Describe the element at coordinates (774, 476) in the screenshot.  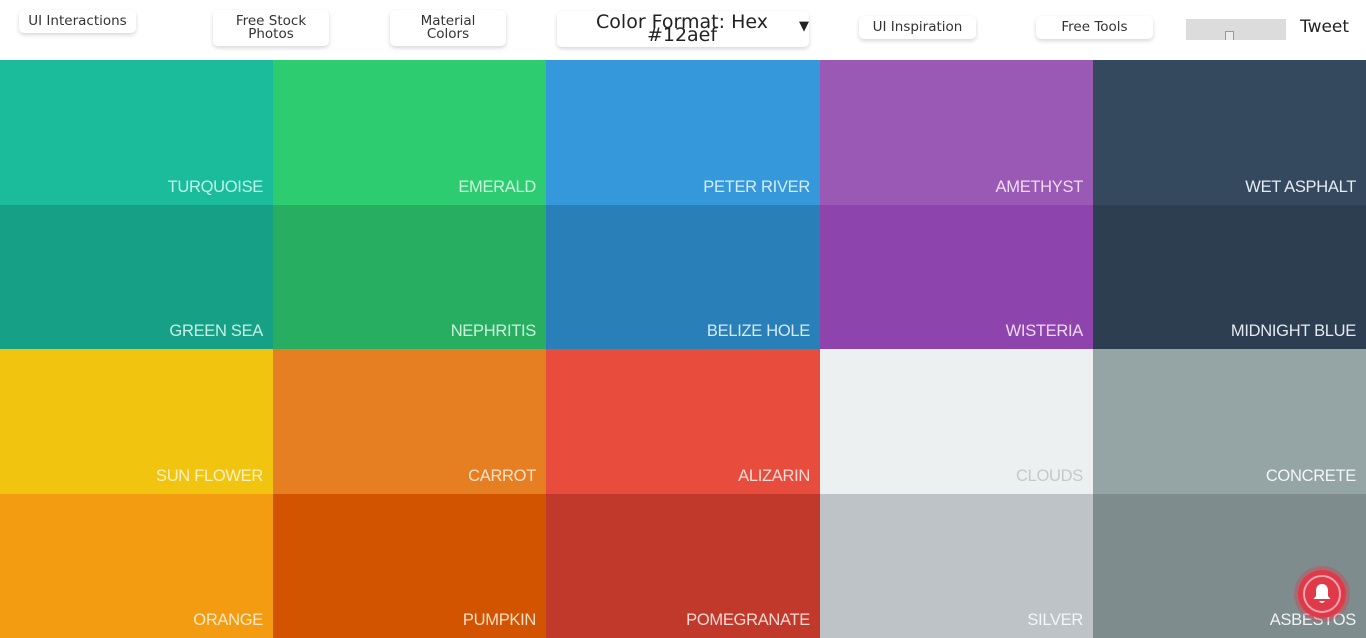
I see `color-tile-label: Alizarin` at that location.